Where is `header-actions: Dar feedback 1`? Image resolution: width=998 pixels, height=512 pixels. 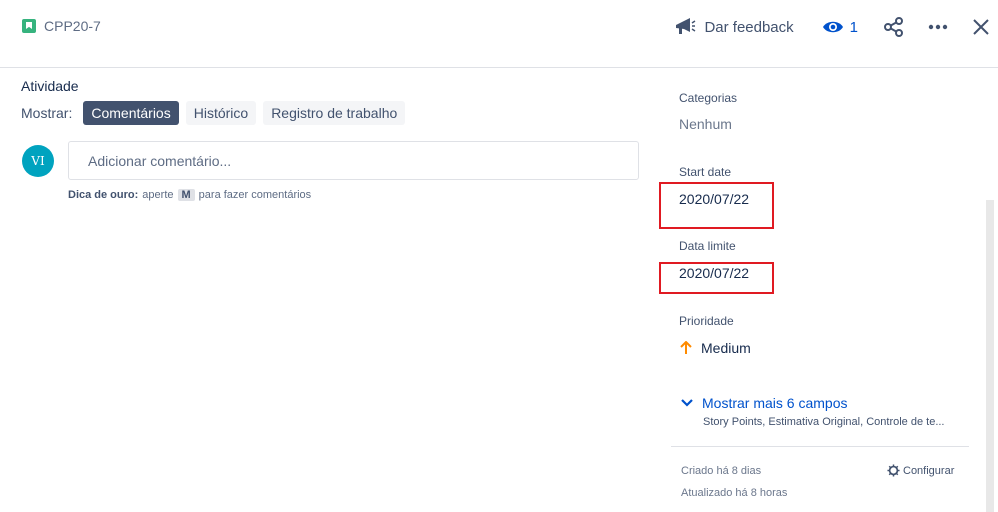
header-actions: Dar feedback 1 is located at coordinates (836, 27).